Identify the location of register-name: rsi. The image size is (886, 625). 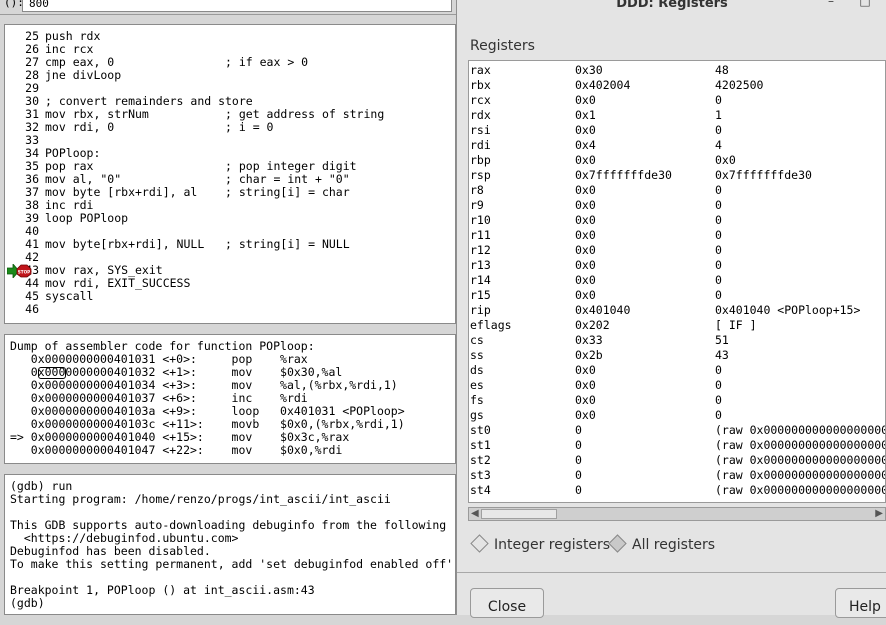
(480, 130).